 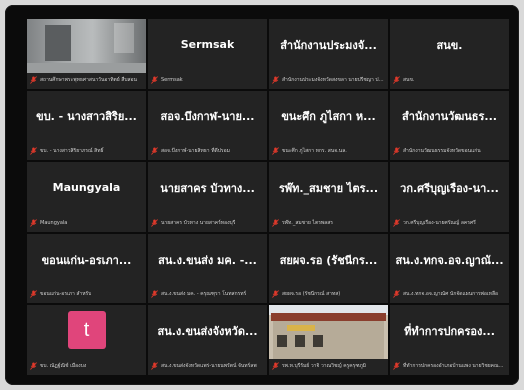 I want to click on participant-tile: สนข. สนข., so click(x=449, y=54).